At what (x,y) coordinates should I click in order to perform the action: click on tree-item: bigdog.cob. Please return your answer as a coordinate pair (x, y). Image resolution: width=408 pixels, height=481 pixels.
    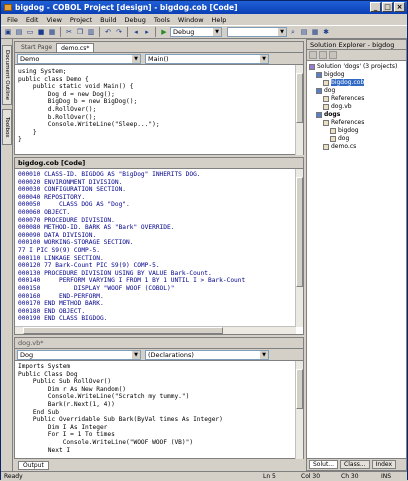
    Looking at the image, I should click on (357, 83).